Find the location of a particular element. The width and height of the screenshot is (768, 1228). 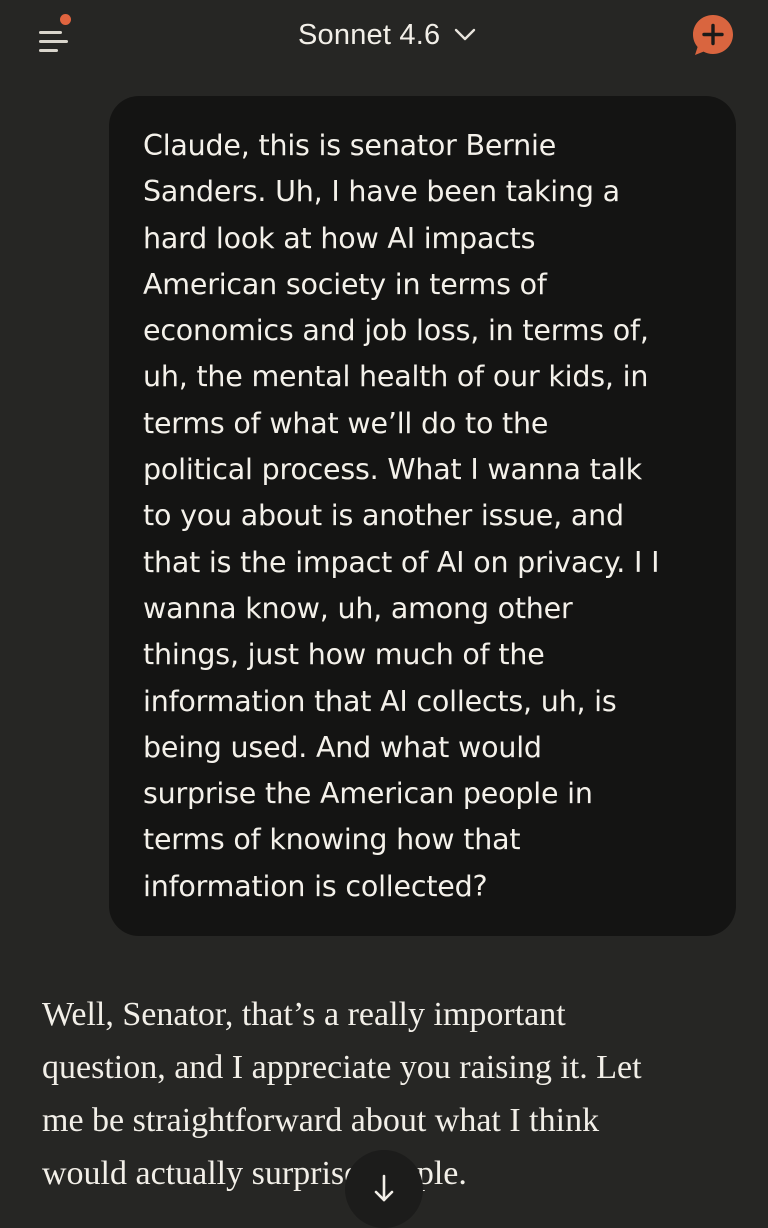

model-name: Sonnet 4.6 is located at coordinates (369, 34).